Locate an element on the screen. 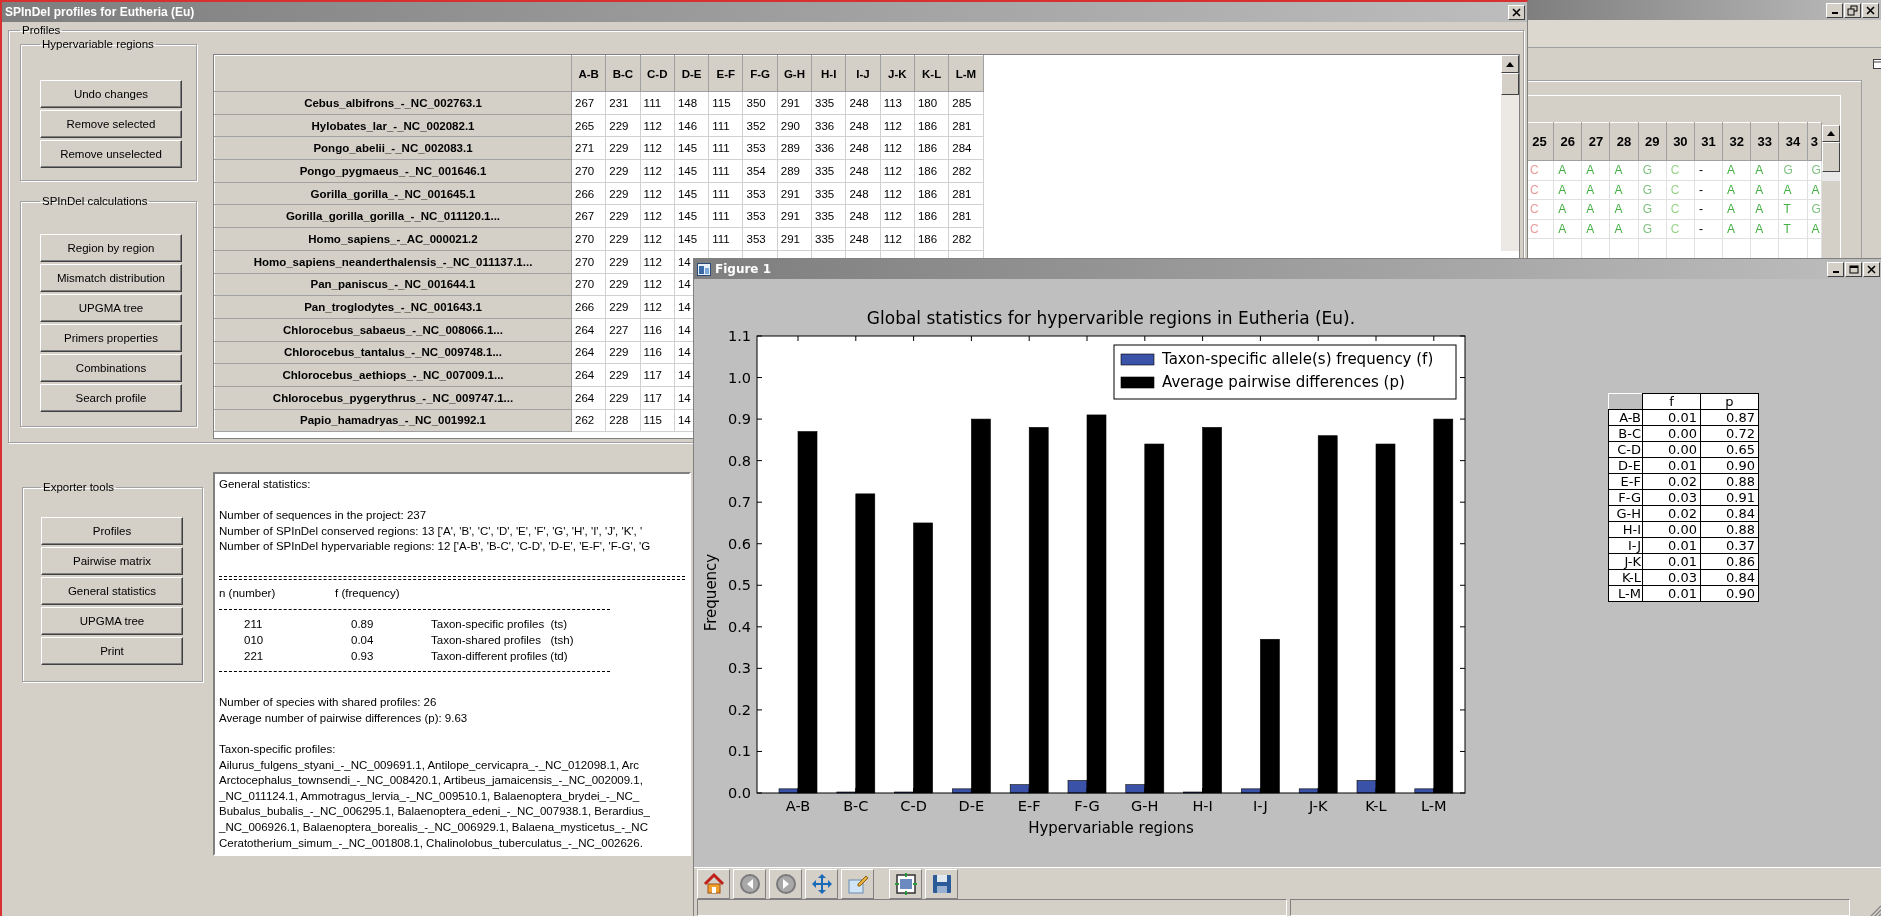  tick-label: A-B is located at coordinates (798, 806).